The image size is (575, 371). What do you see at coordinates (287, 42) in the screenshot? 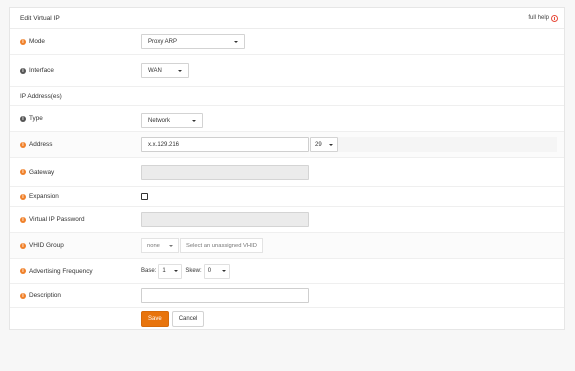
I see `mode-row: i Mode Proxy ARP` at bounding box center [287, 42].